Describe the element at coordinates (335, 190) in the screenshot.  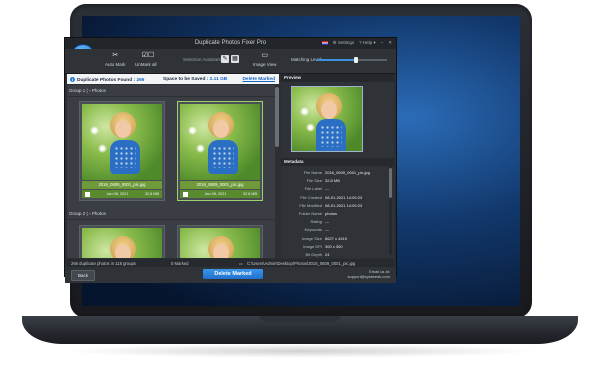
I see `metadata-row: File Label ---` at that location.